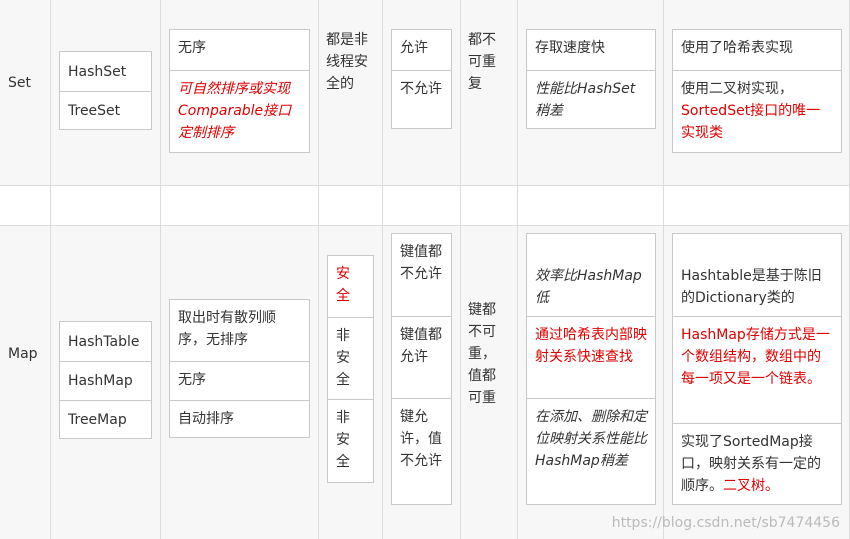  Describe the element at coordinates (414, 48) in the screenshot. I see `set-null-a: 允许` at that location.